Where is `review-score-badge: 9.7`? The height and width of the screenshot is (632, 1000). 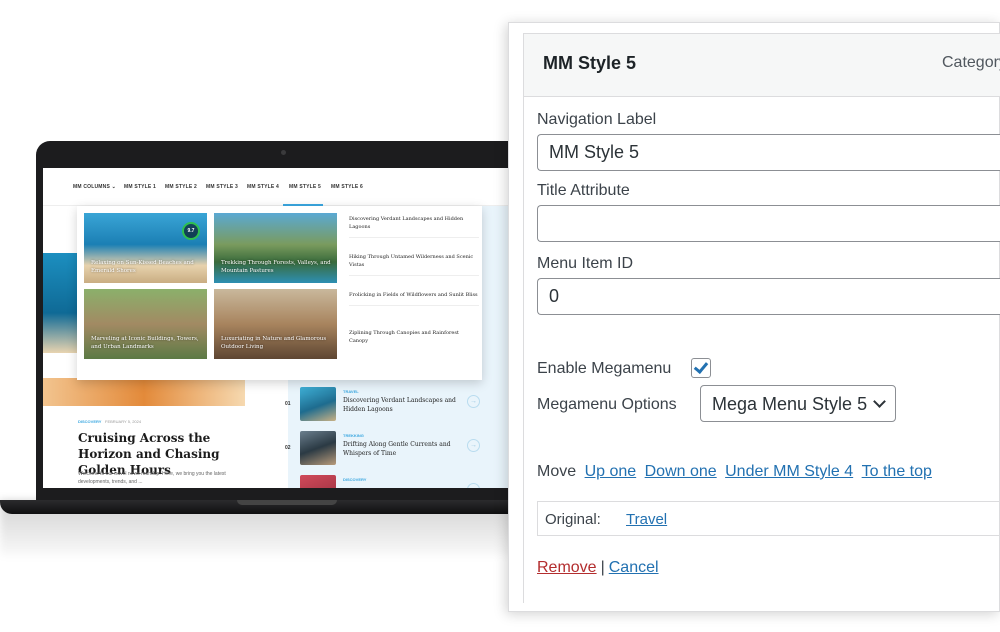
review-score-badge: 9.7 is located at coordinates (191, 231).